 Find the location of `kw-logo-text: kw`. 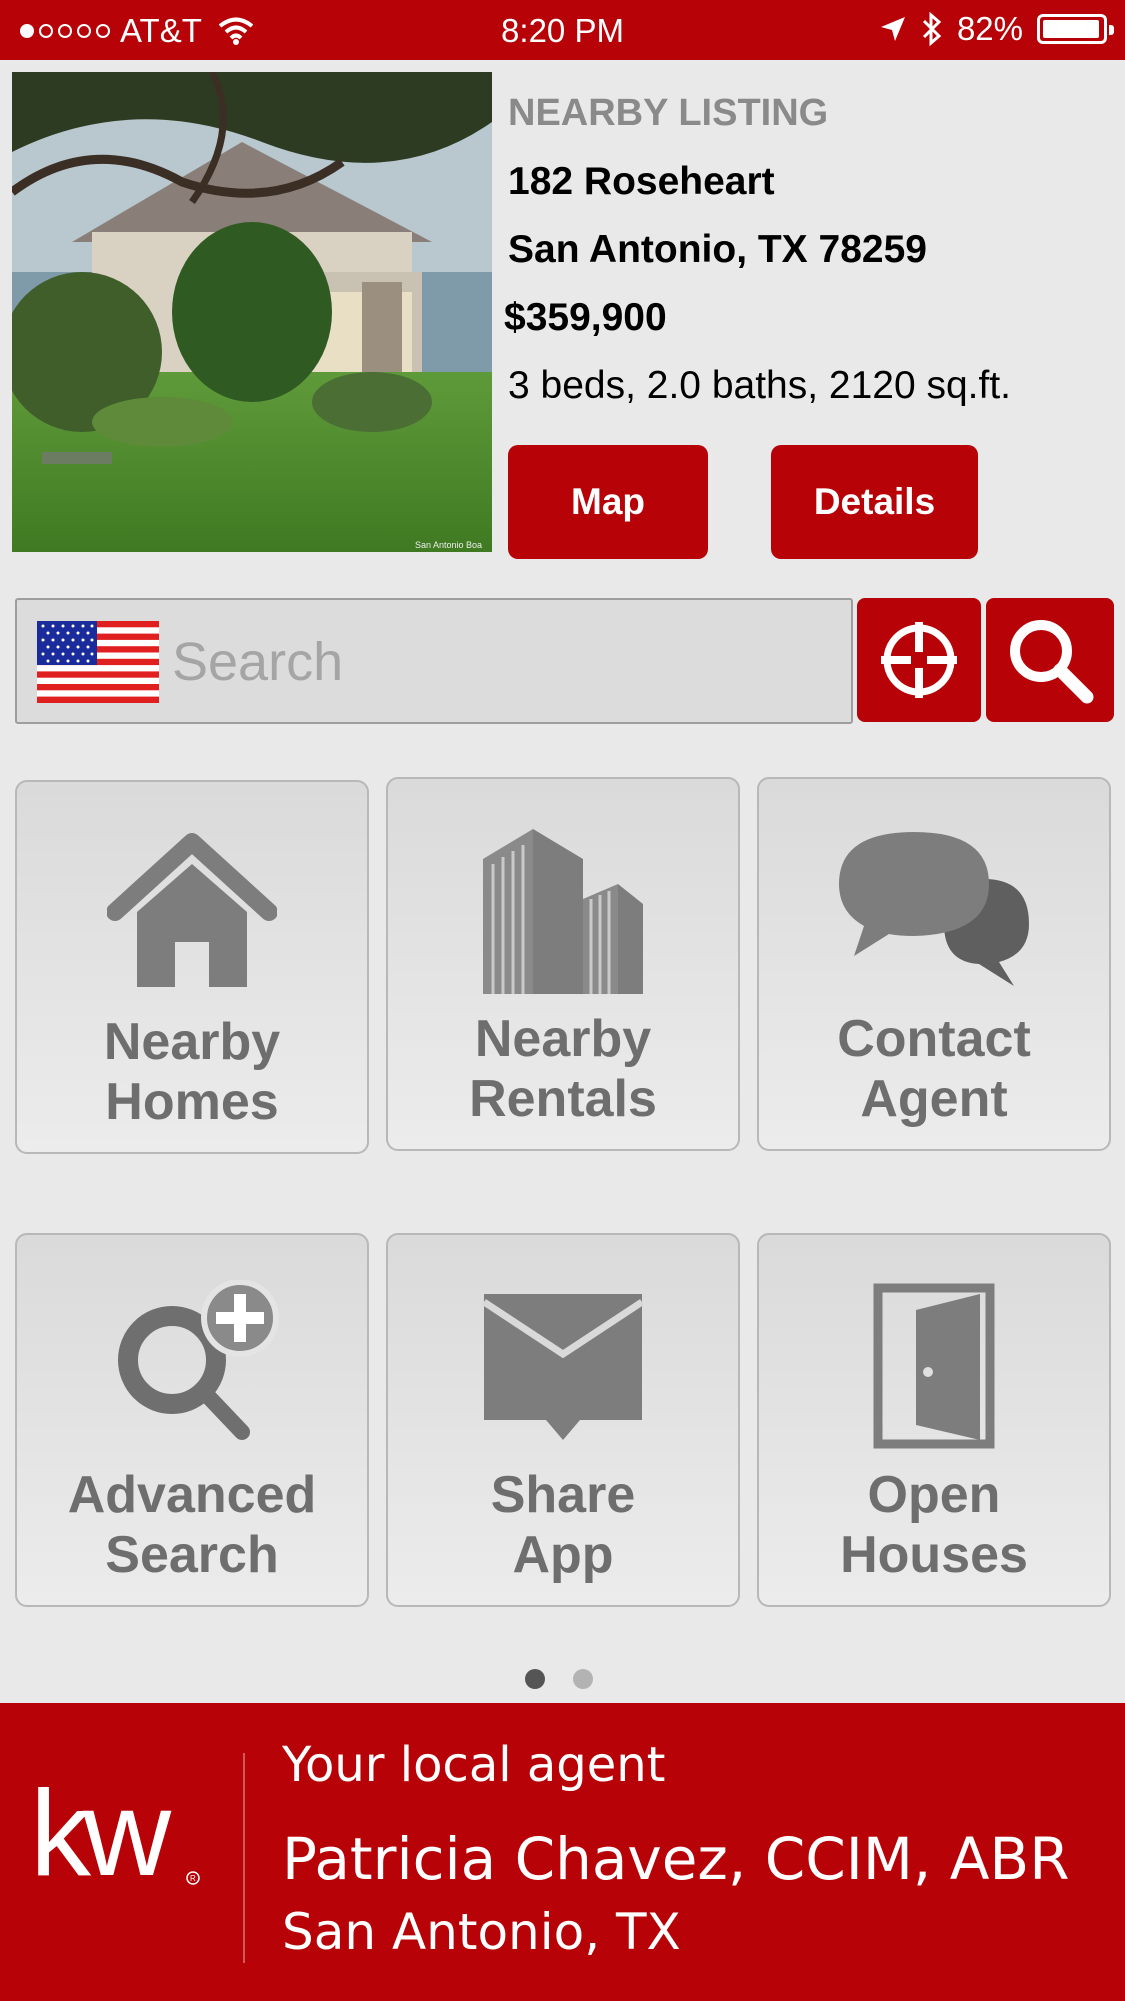

kw-logo-text: kw is located at coordinates (101, 1835).